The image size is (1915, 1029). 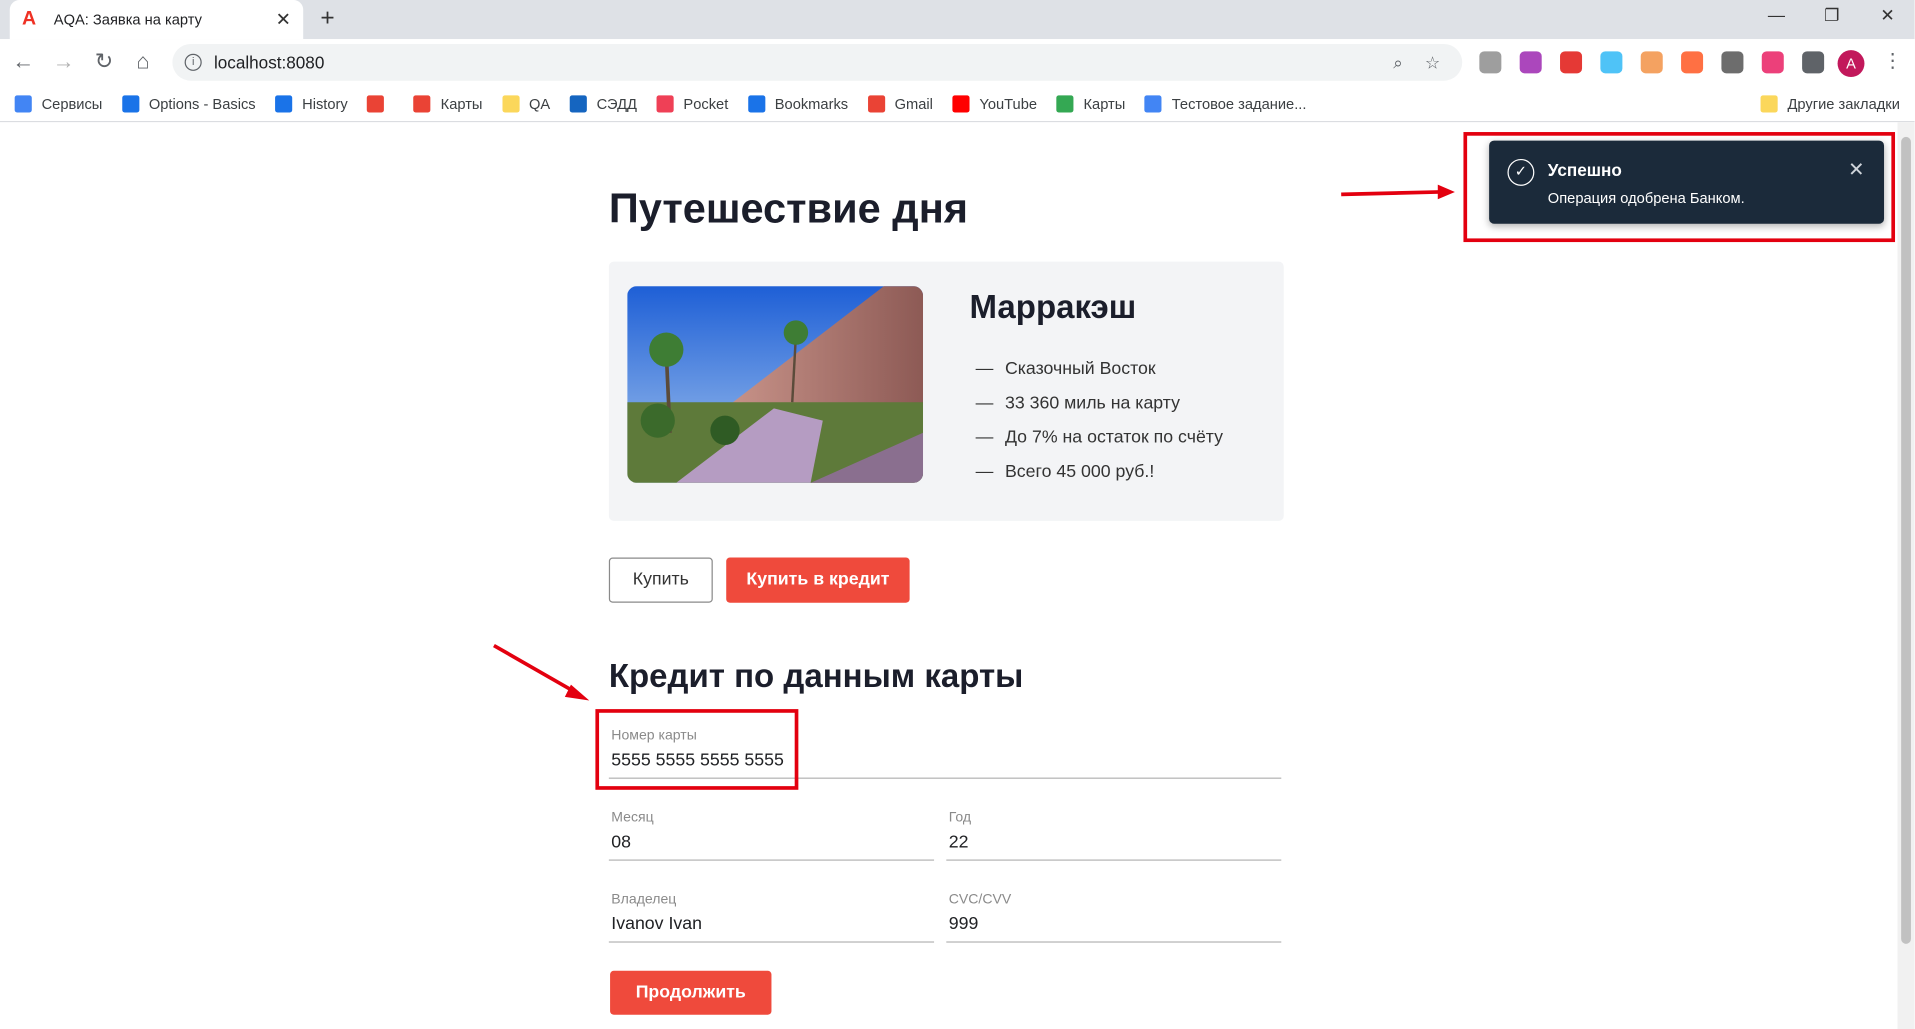 I want to click on bookmark-item: Сервисы, so click(x=58, y=103).